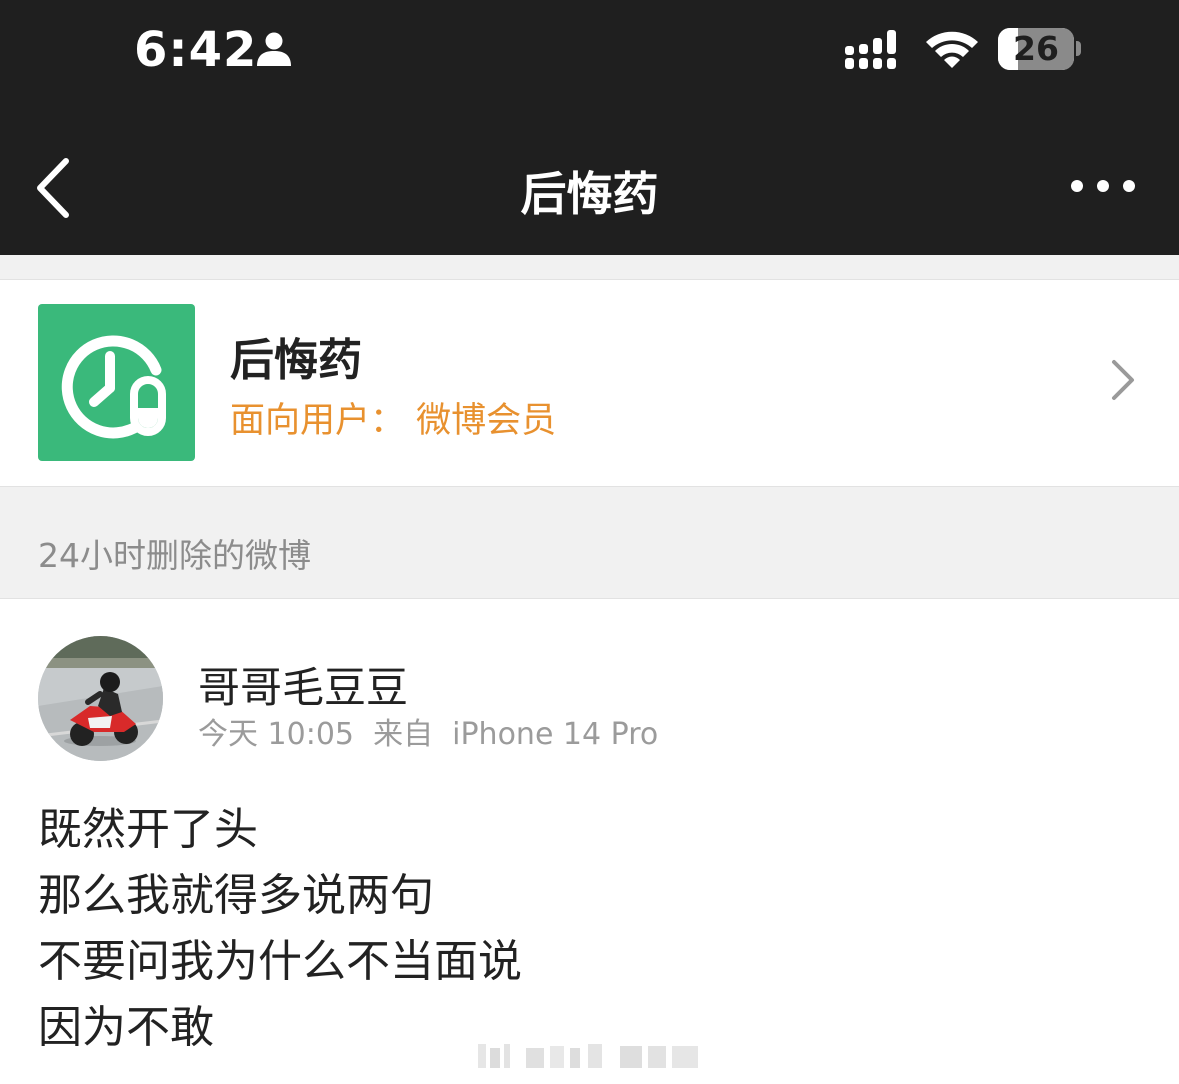  I want to click on content-line: 既然开了头, so click(148, 829).